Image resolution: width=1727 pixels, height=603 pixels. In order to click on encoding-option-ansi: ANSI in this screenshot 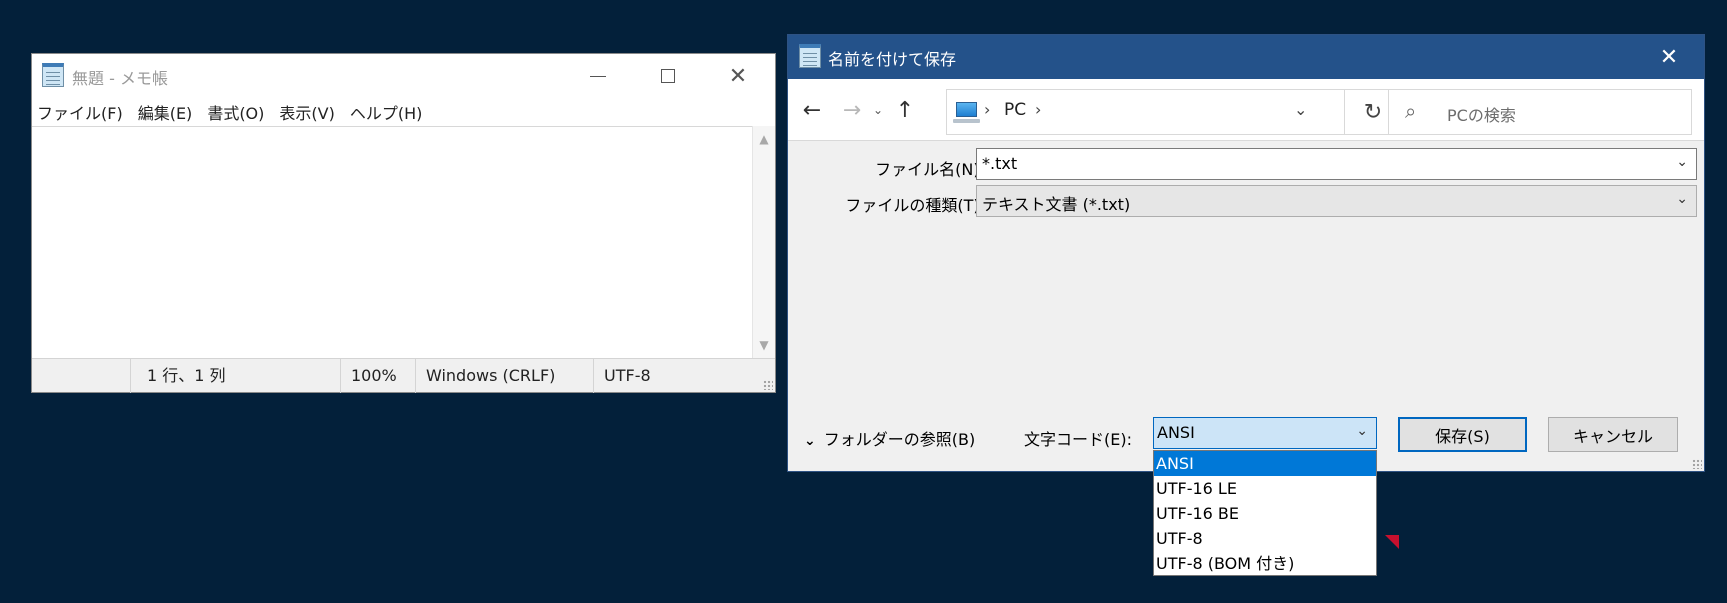, I will do `click(1265, 463)`.